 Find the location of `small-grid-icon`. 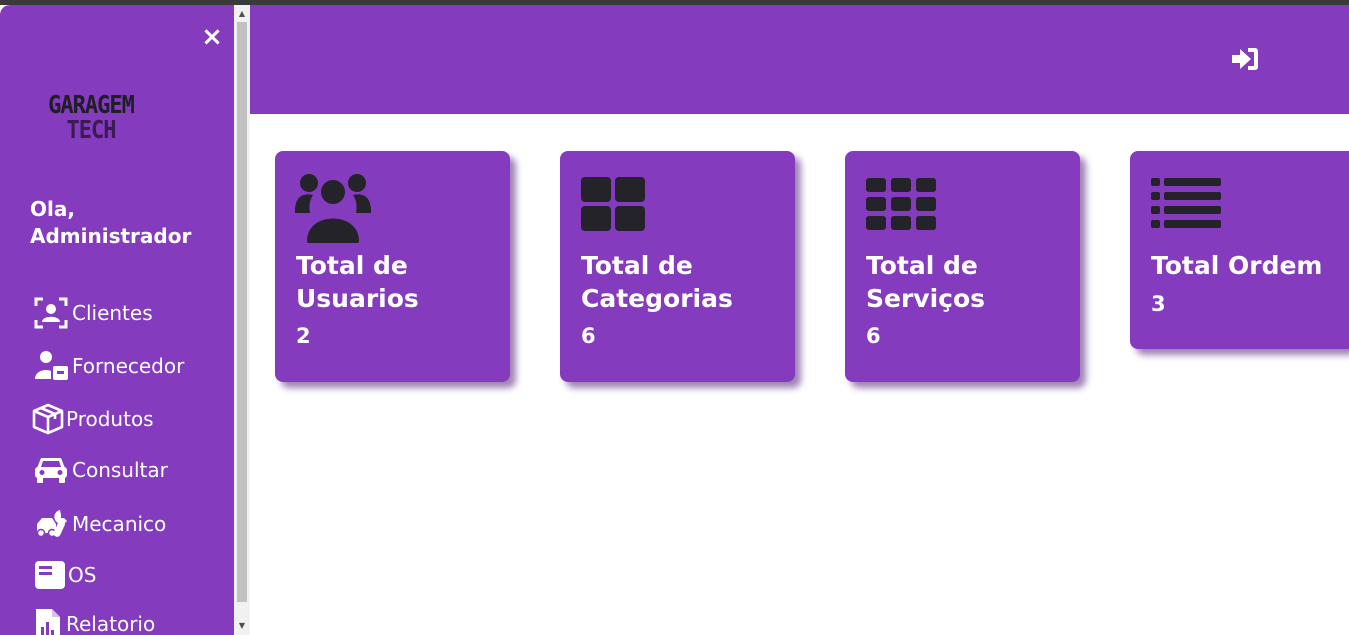

small-grid-icon is located at coordinates (903, 208).